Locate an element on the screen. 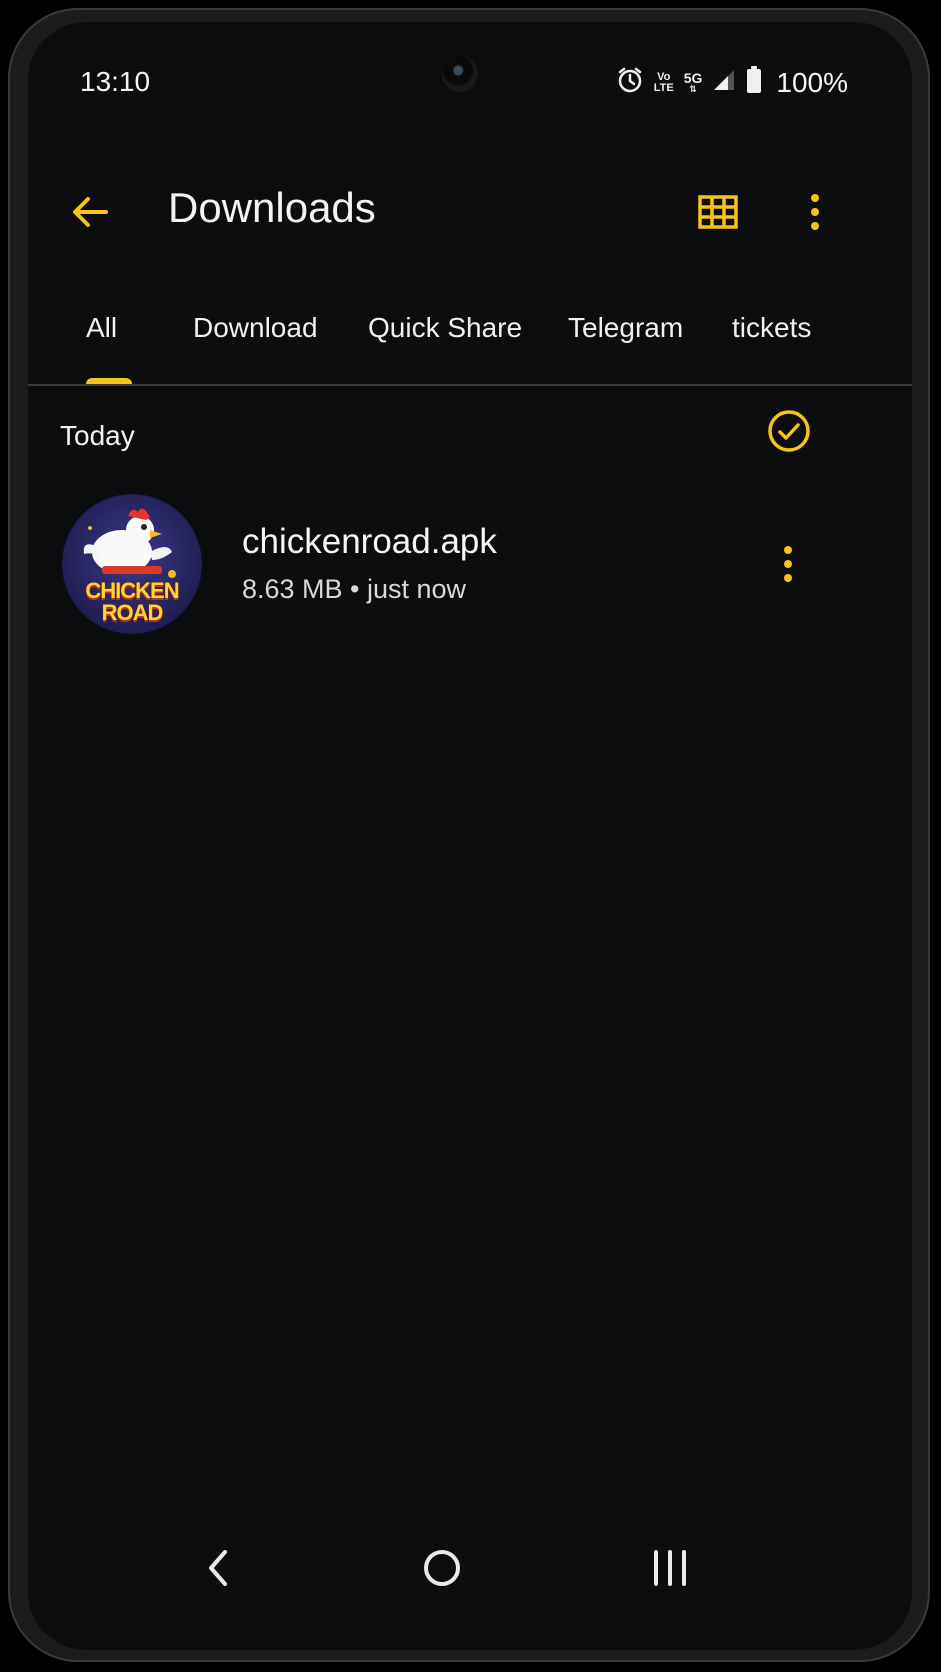 Image resolution: width=941 pixels, height=1672 pixels. volte-icon: Vo LTE is located at coordinates (663, 82).